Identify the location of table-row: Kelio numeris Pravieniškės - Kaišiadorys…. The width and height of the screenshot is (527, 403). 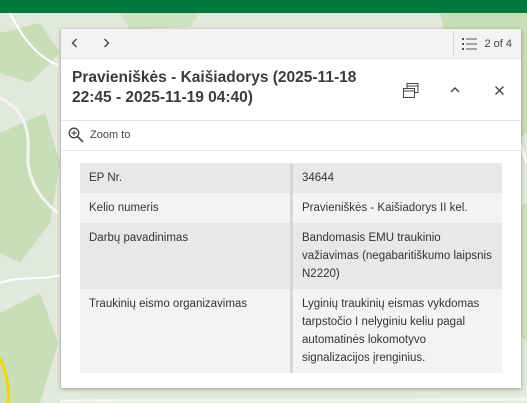
(291, 208).